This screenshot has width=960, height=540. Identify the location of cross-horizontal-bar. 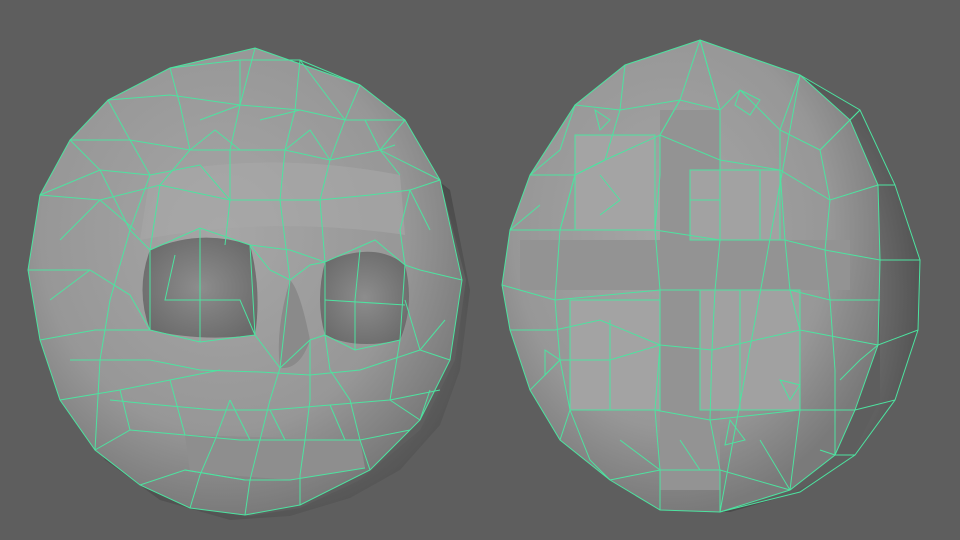
(685, 265).